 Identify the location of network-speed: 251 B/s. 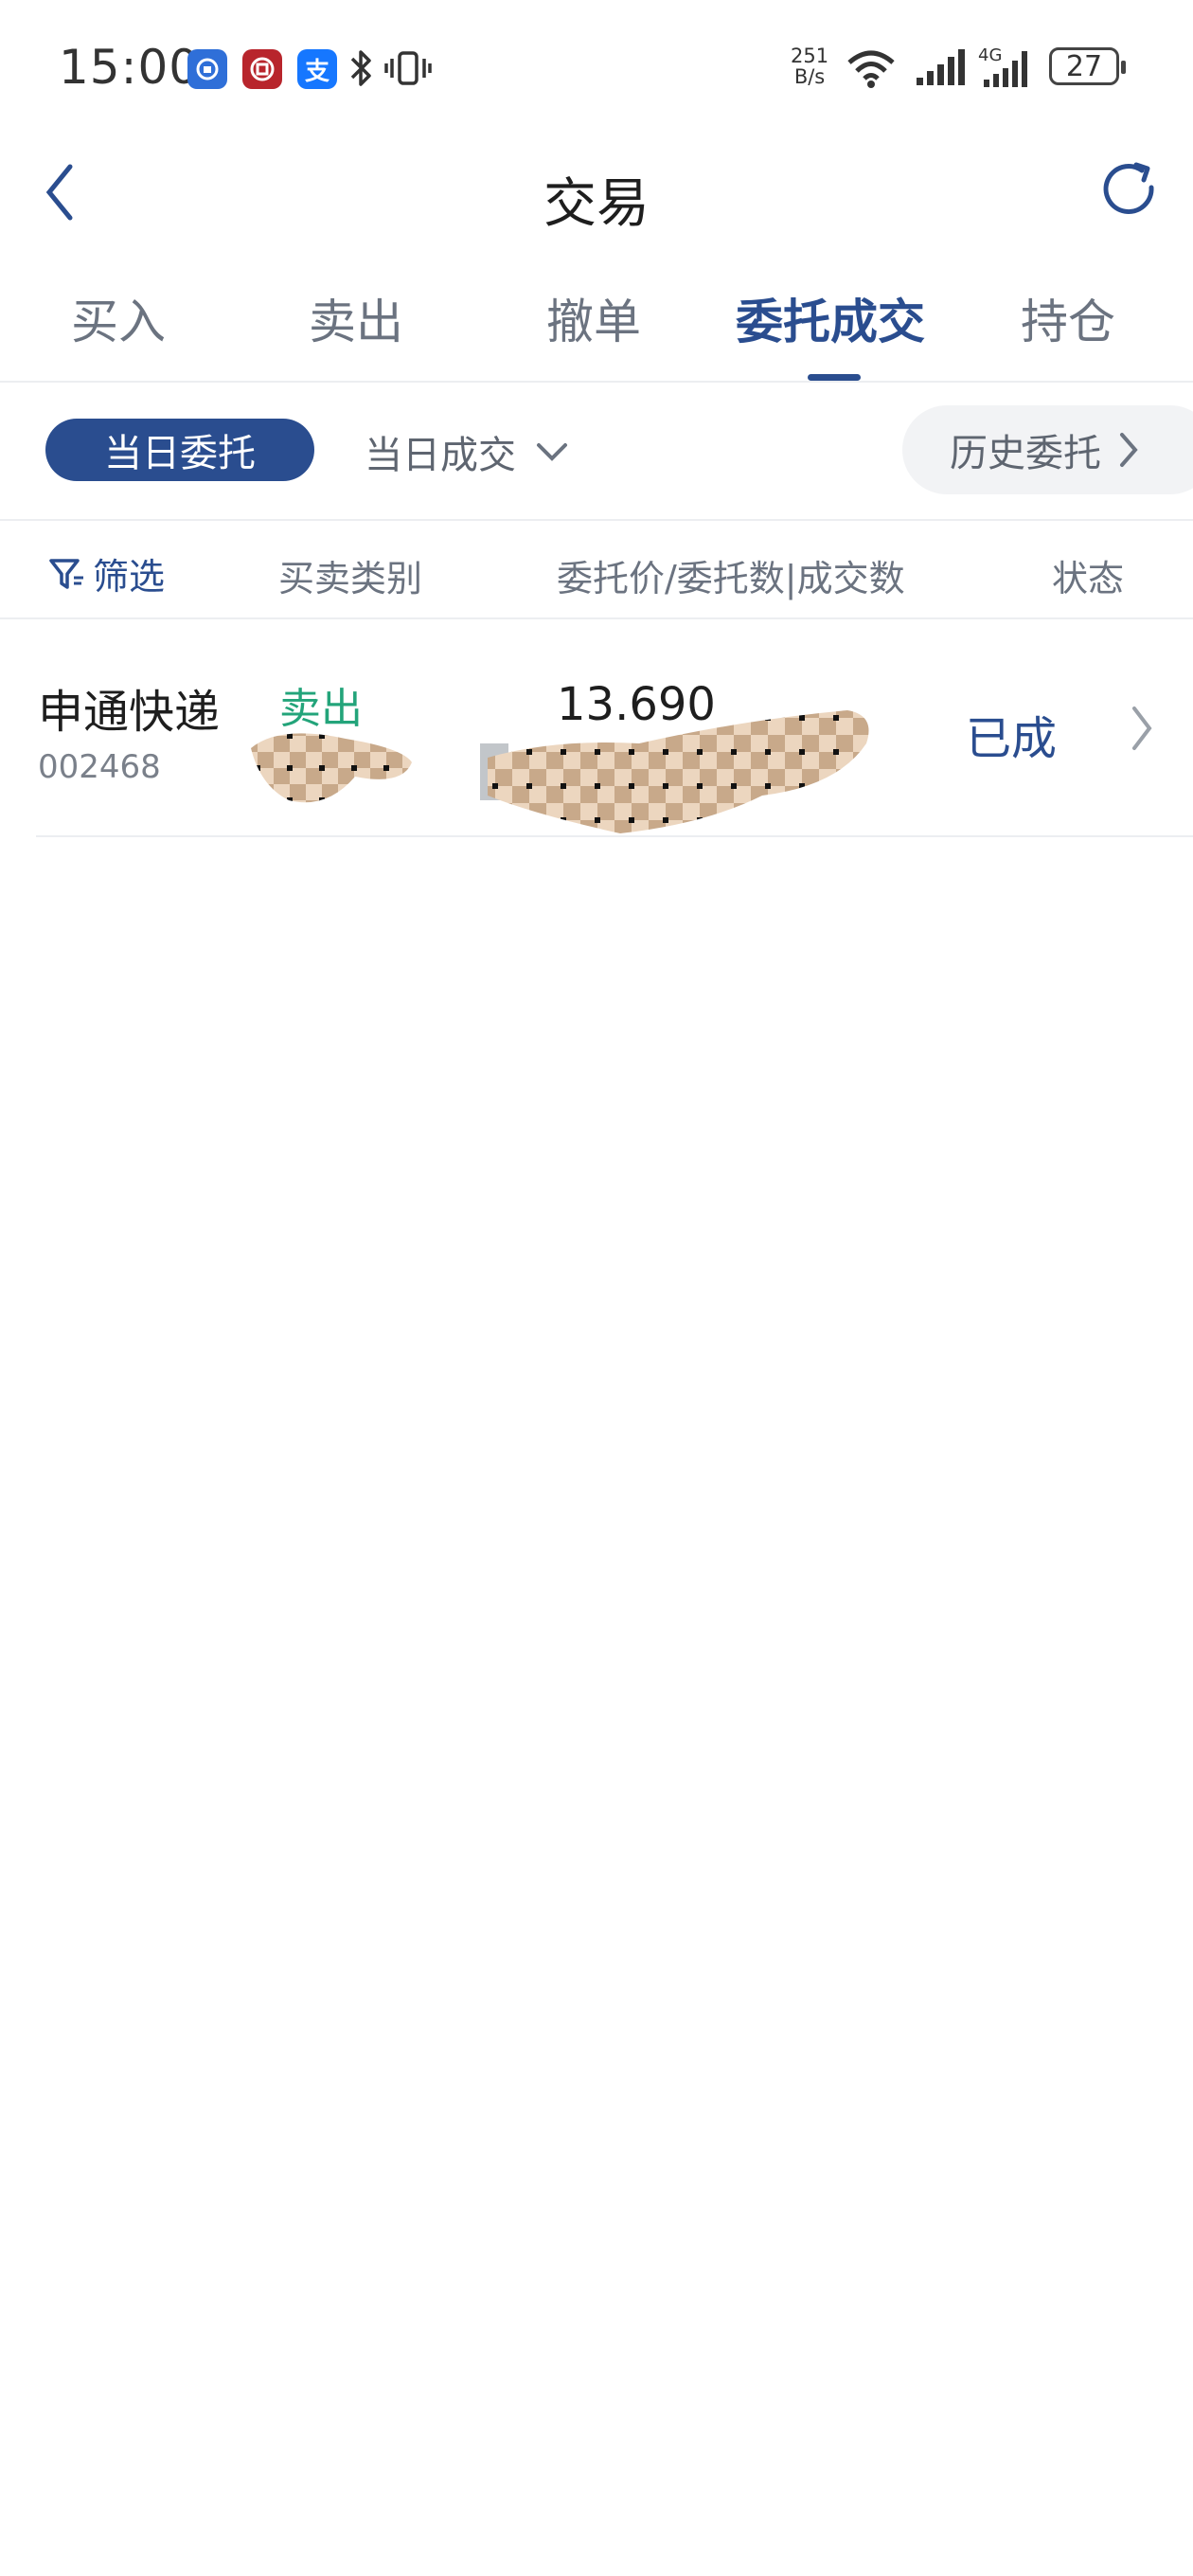
(809, 66).